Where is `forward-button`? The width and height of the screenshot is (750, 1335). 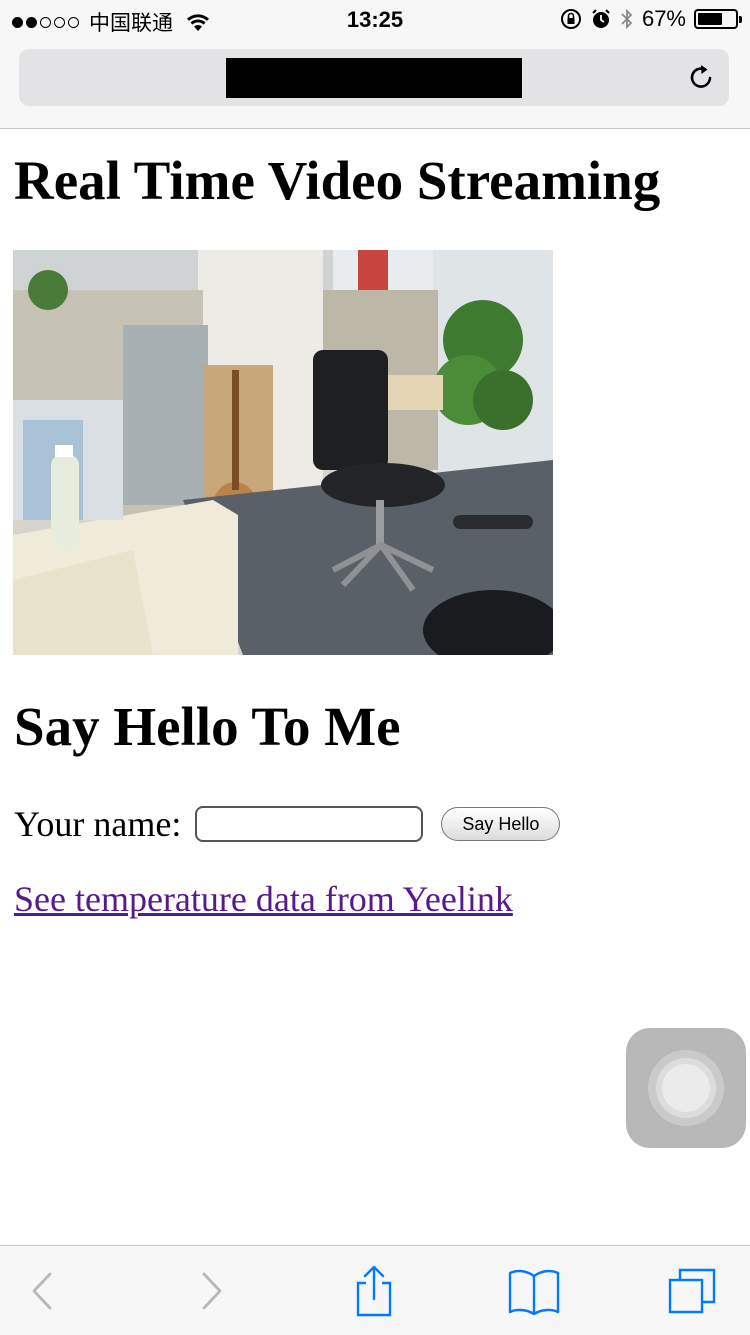
forward-button is located at coordinates (211, 1291).